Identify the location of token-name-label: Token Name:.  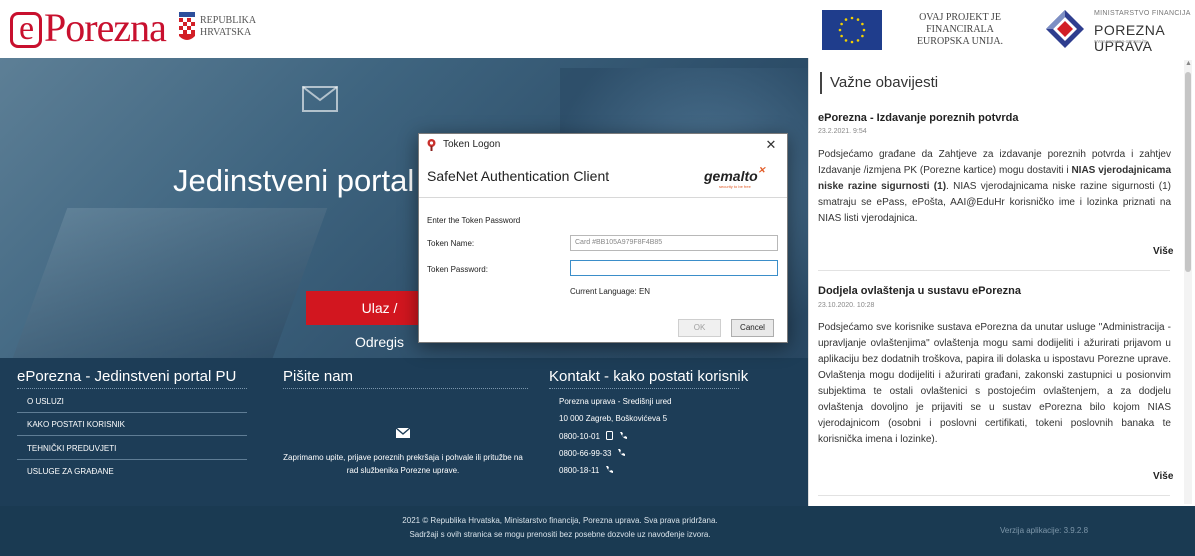
(451, 243).